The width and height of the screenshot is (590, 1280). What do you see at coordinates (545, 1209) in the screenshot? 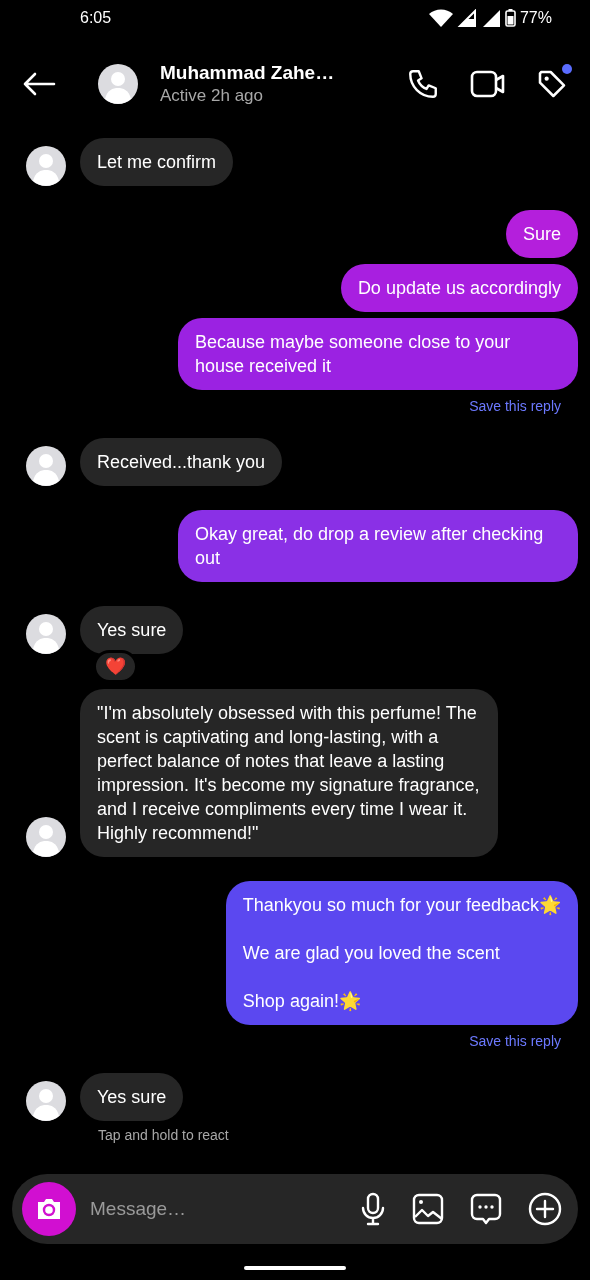
I see `add-icon` at bounding box center [545, 1209].